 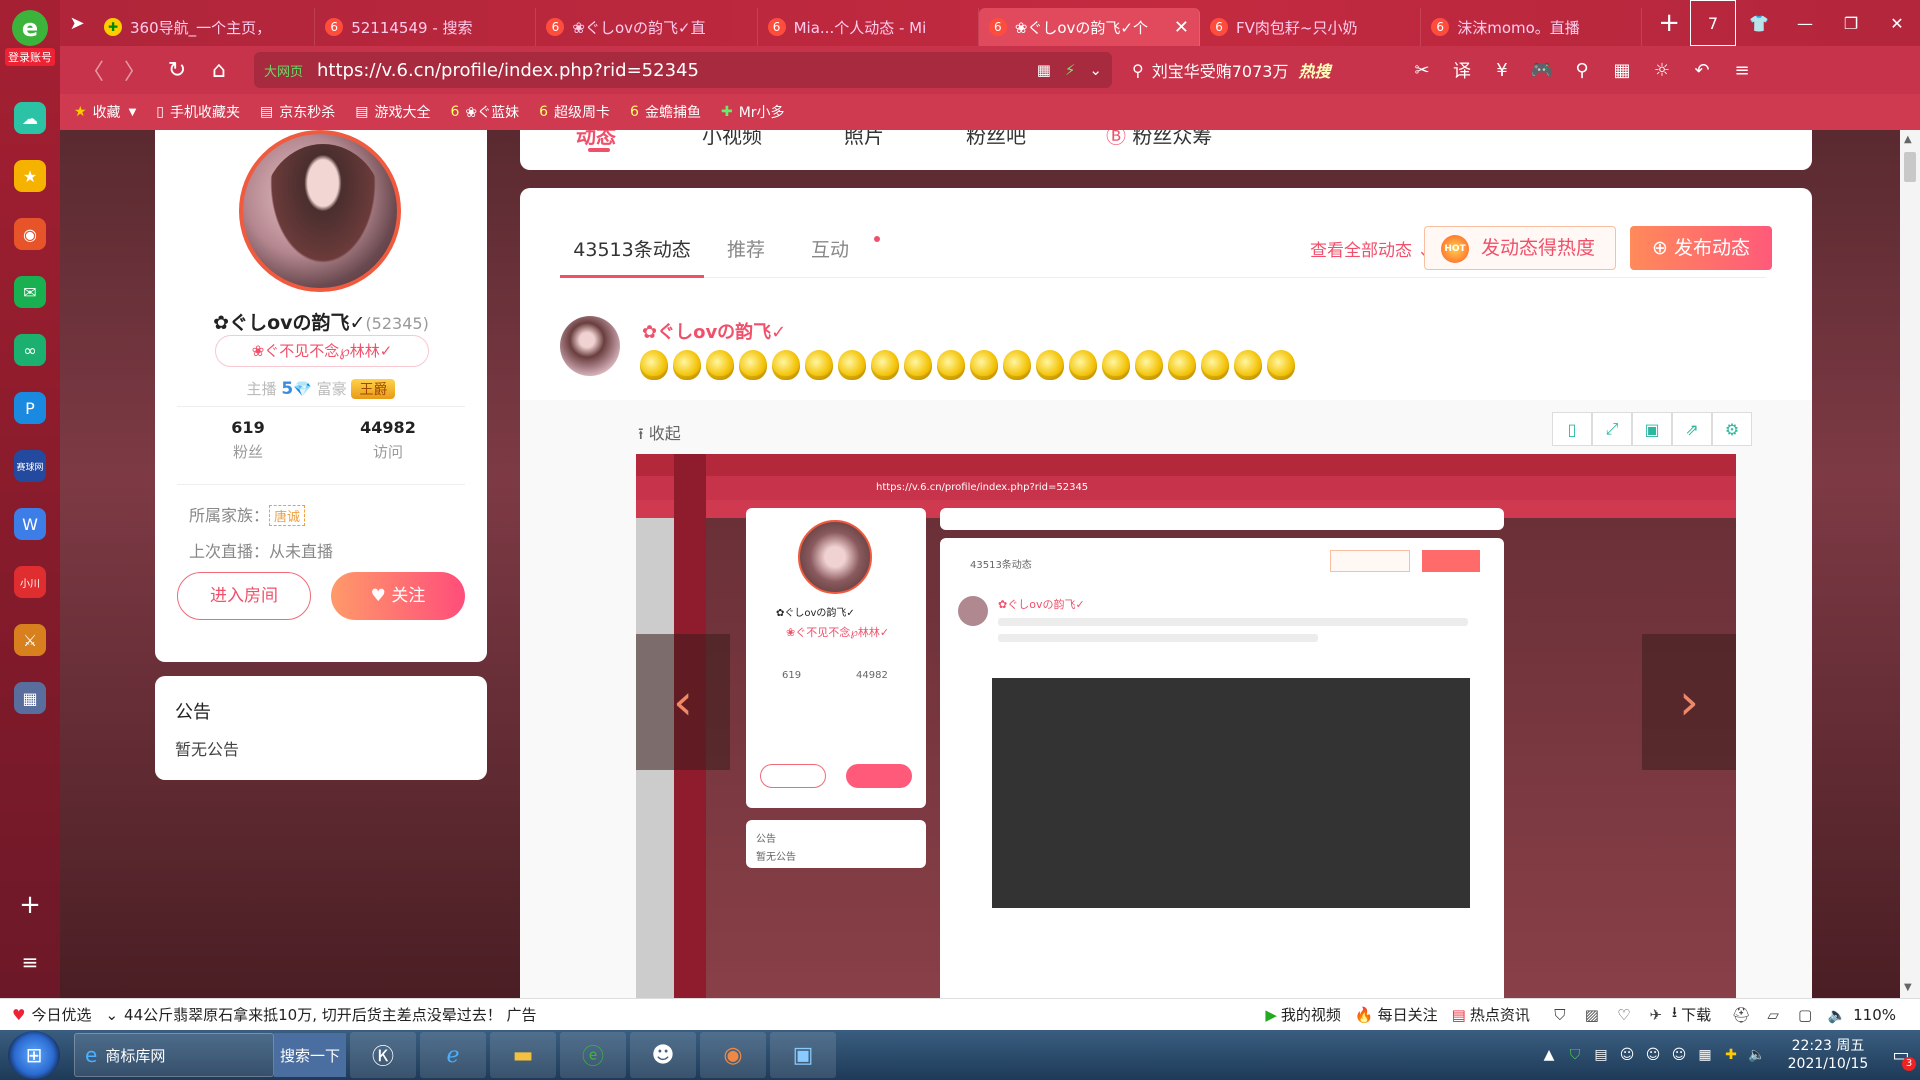 I want to click on hot-post-button: HOT 发动态得热度, so click(x=1520, y=248).